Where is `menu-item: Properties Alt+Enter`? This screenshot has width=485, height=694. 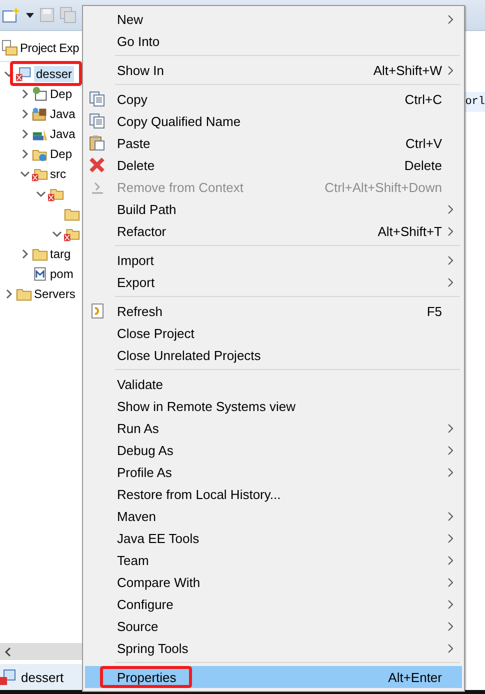
menu-item: Properties Alt+Enter is located at coordinates (273, 677).